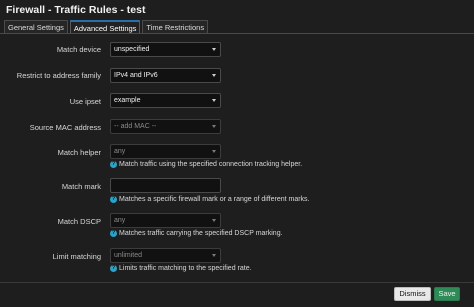  What do you see at coordinates (447, 294) in the screenshot?
I see `save-button: Save` at bounding box center [447, 294].